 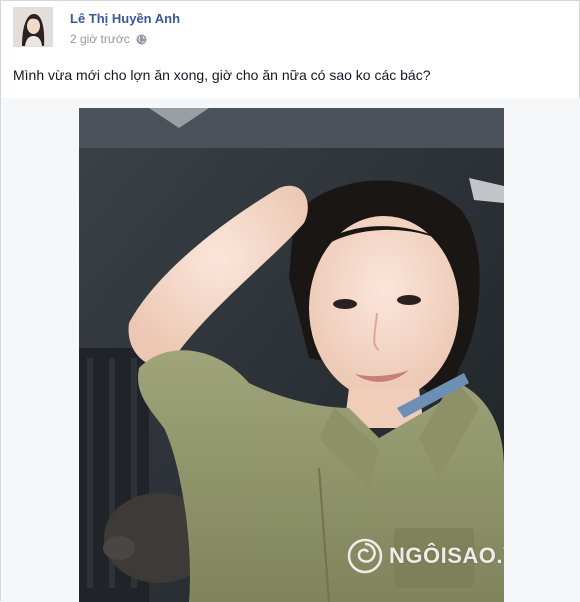 I want to click on author-name-link: Lê Thị Huyền Anh, so click(x=125, y=18).